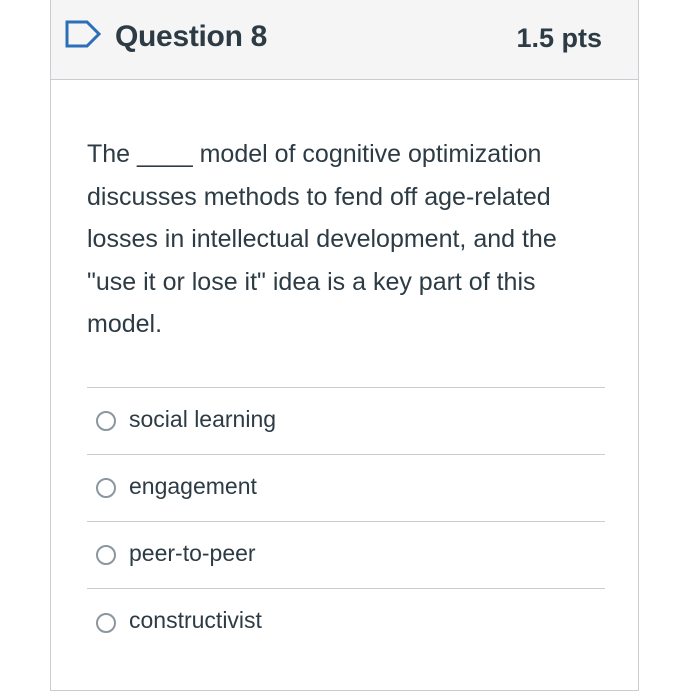 The image size is (692, 700). I want to click on answer-option-social-learning: social learning, so click(346, 421).